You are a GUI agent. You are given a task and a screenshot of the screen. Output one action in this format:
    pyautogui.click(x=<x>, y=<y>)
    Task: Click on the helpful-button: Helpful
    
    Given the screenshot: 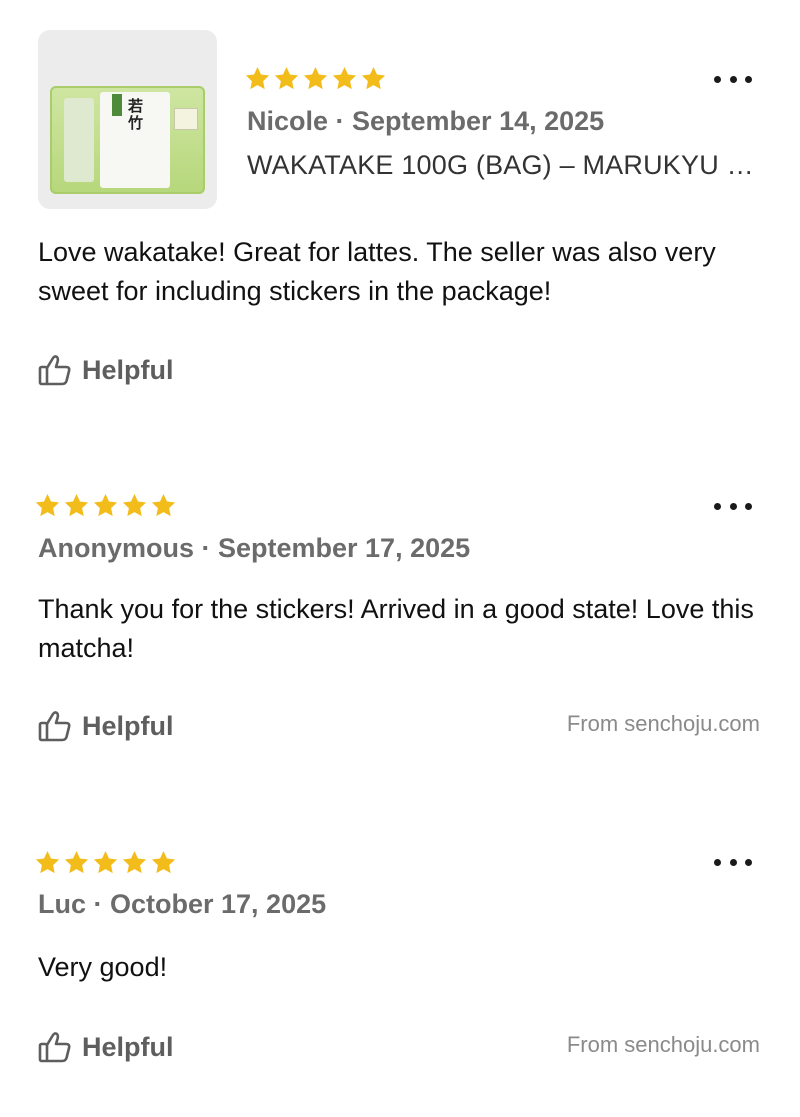 What is the action you would take?
    pyautogui.click(x=106, y=1047)
    